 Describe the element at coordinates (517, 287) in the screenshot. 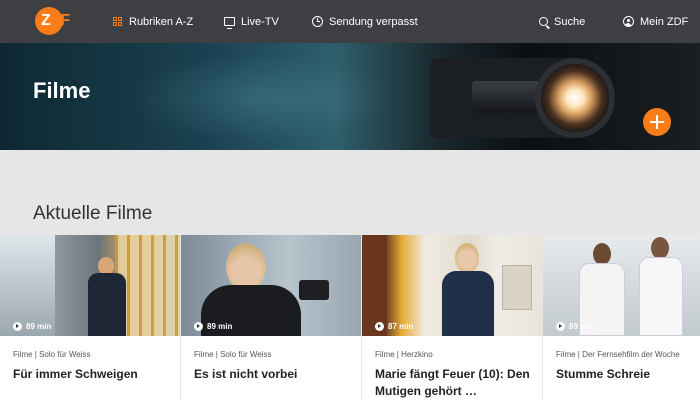

I see `shelf` at that location.